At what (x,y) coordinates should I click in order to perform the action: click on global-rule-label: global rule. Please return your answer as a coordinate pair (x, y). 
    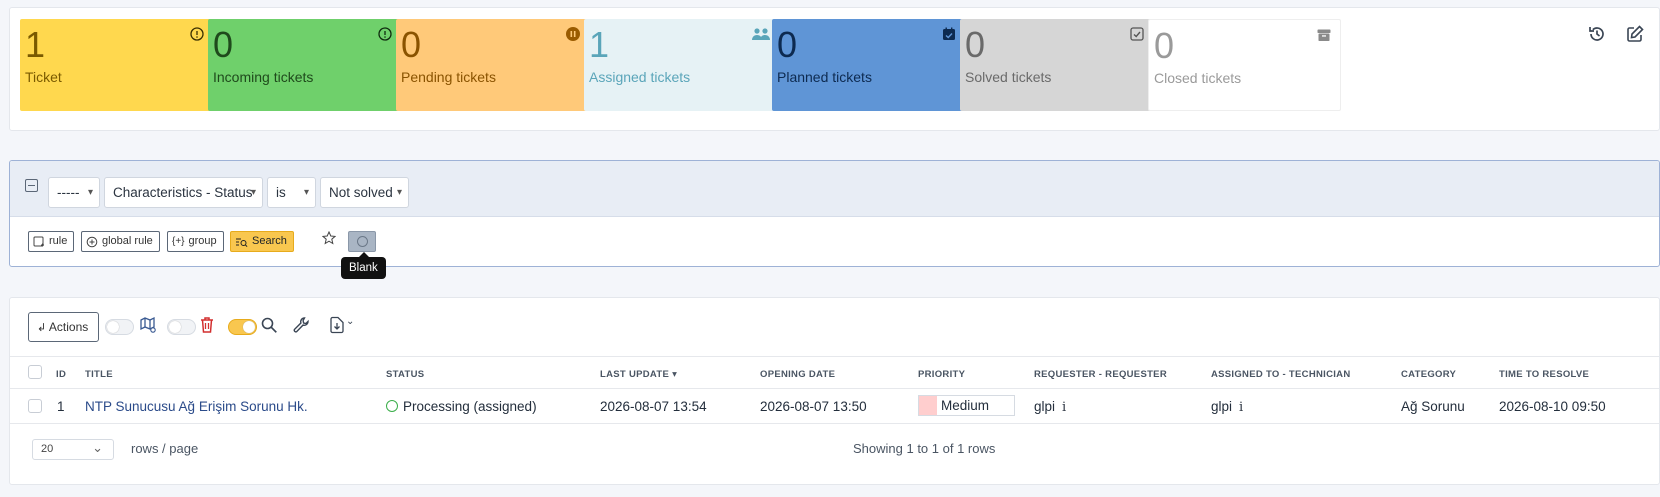
    Looking at the image, I should click on (127, 241).